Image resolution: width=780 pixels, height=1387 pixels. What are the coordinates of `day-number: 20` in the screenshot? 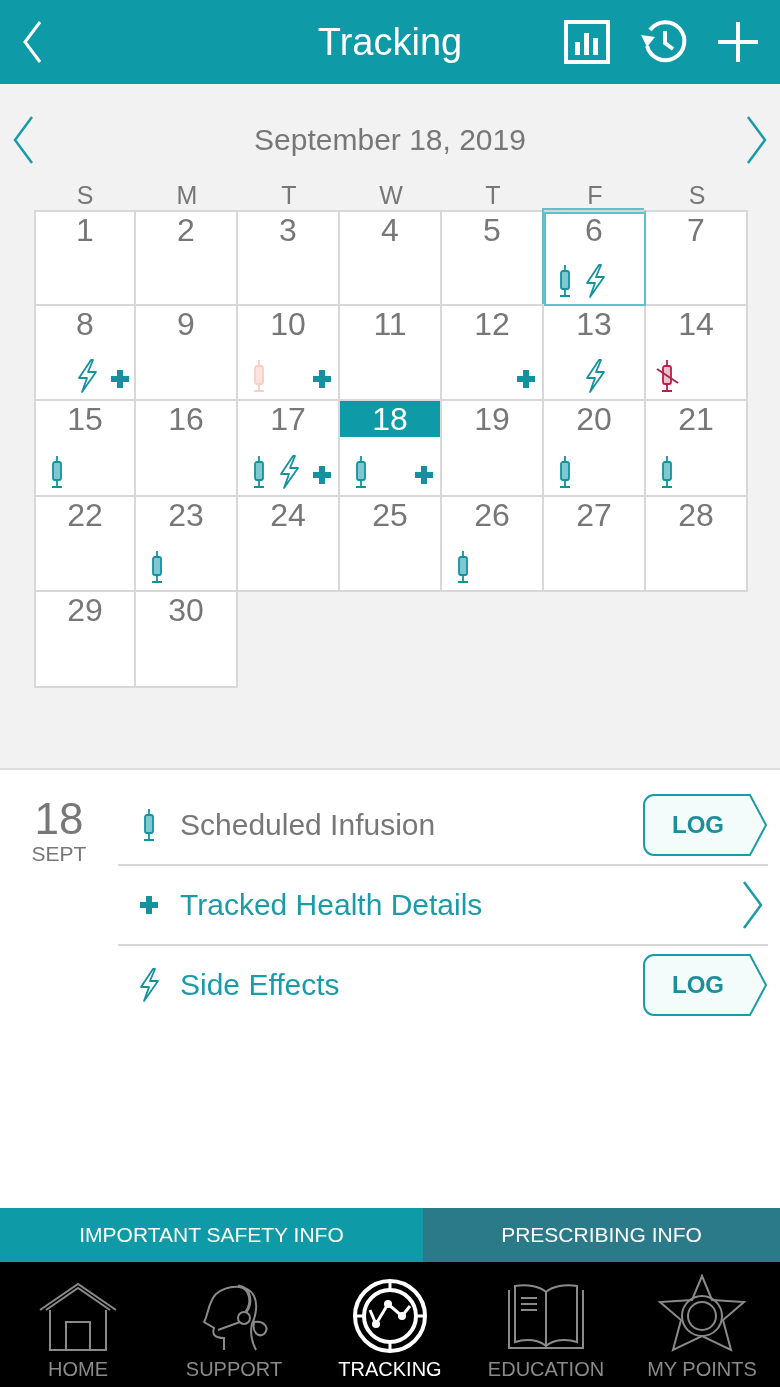 It's located at (594, 419).